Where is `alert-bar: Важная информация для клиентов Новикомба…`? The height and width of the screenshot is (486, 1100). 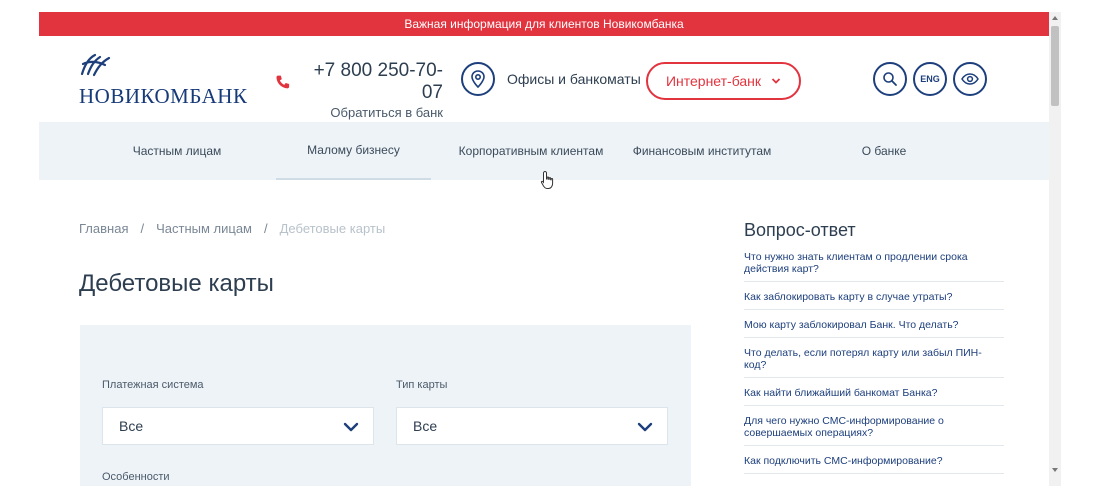 alert-bar: Важная информация для клиентов Новикомба… is located at coordinates (544, 24).